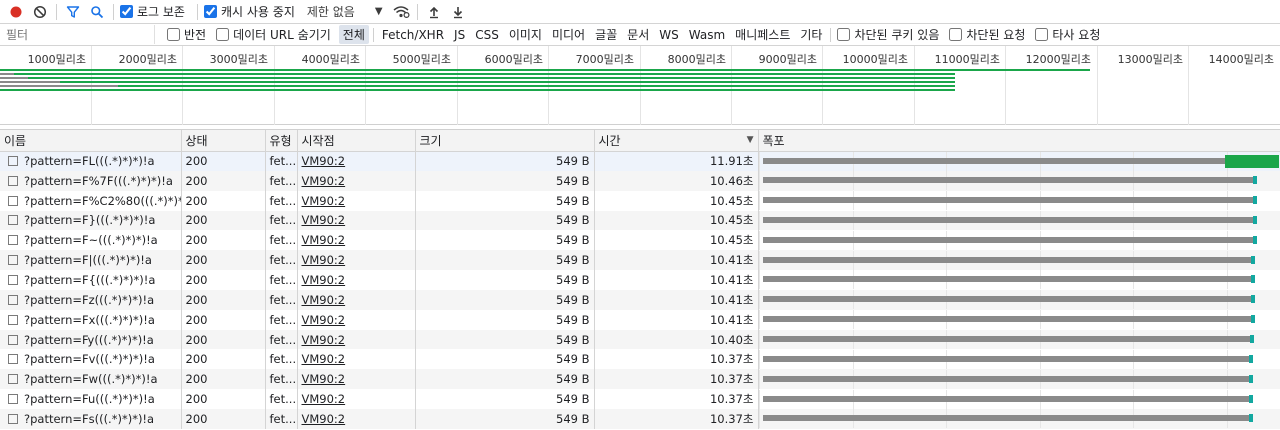 This screenshot has width=1280, height=430. Describe the element at coordinates (91, 359) in the screenshot. I see `request-name: ?pattern=Fv(((.*)*)*)!a` at that location.